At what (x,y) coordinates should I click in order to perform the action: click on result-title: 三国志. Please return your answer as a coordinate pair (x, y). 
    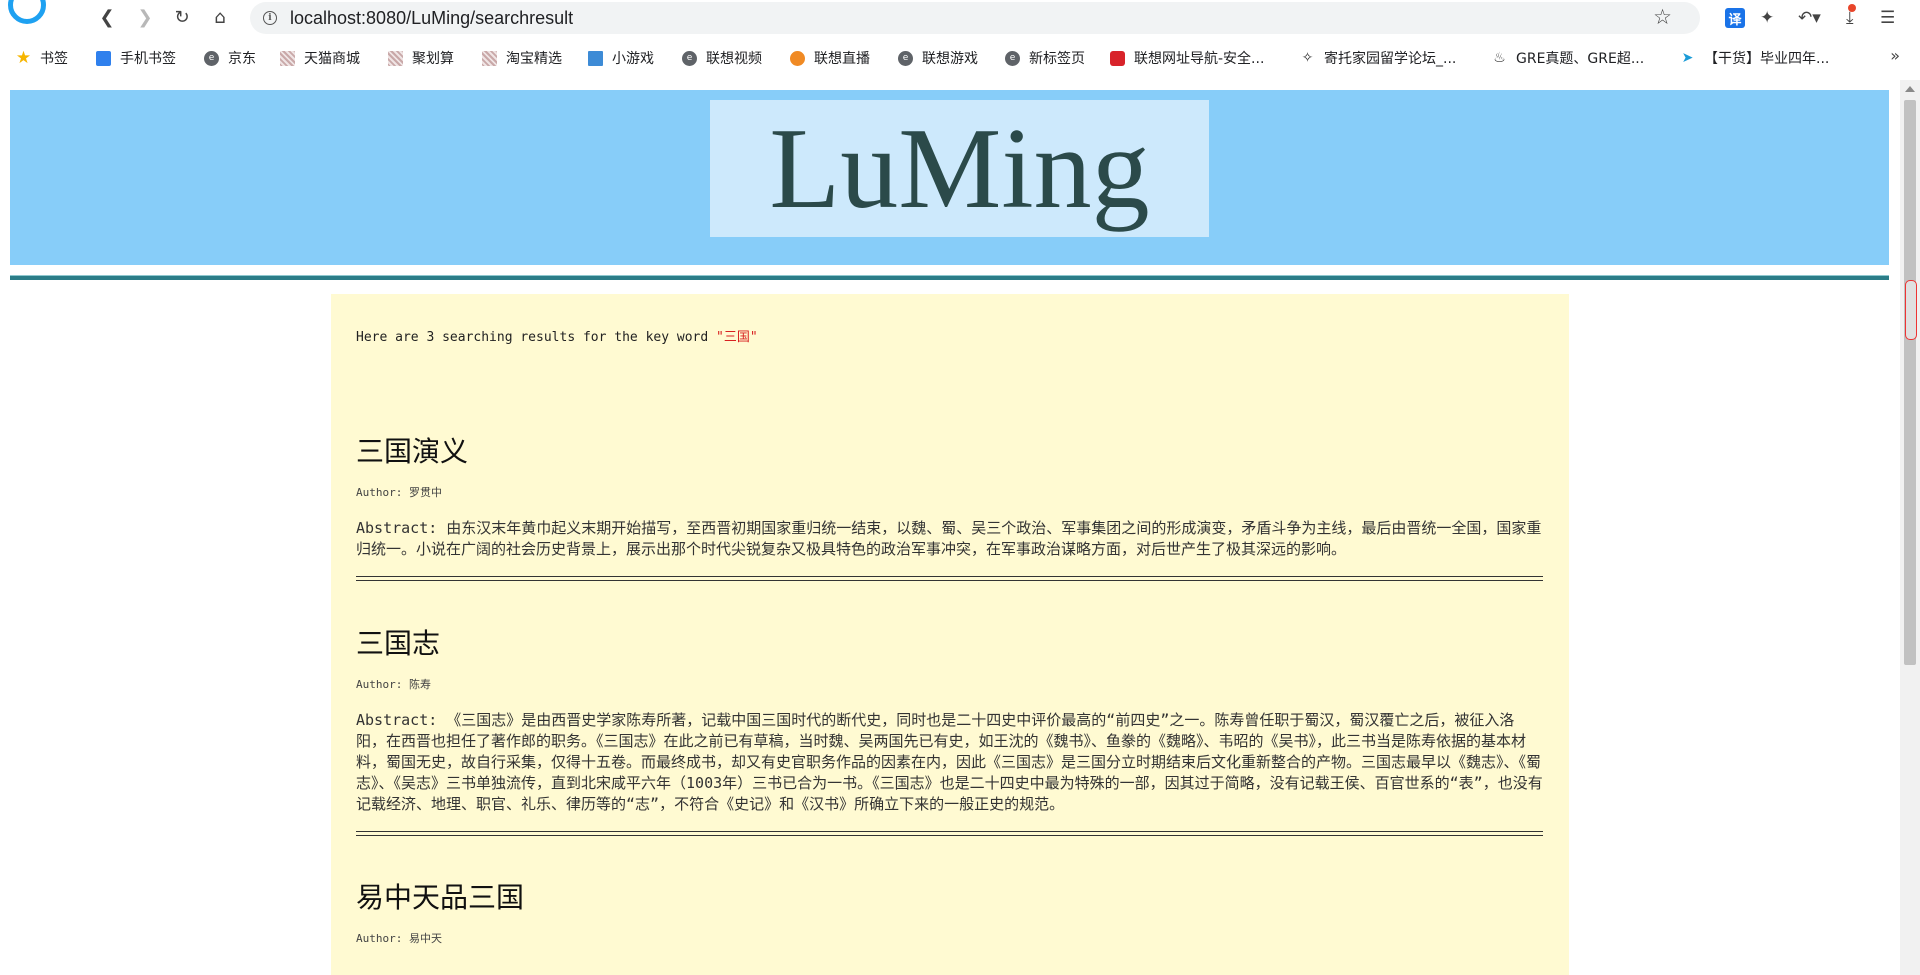
    Looking at the image, I should click on (949, 644).